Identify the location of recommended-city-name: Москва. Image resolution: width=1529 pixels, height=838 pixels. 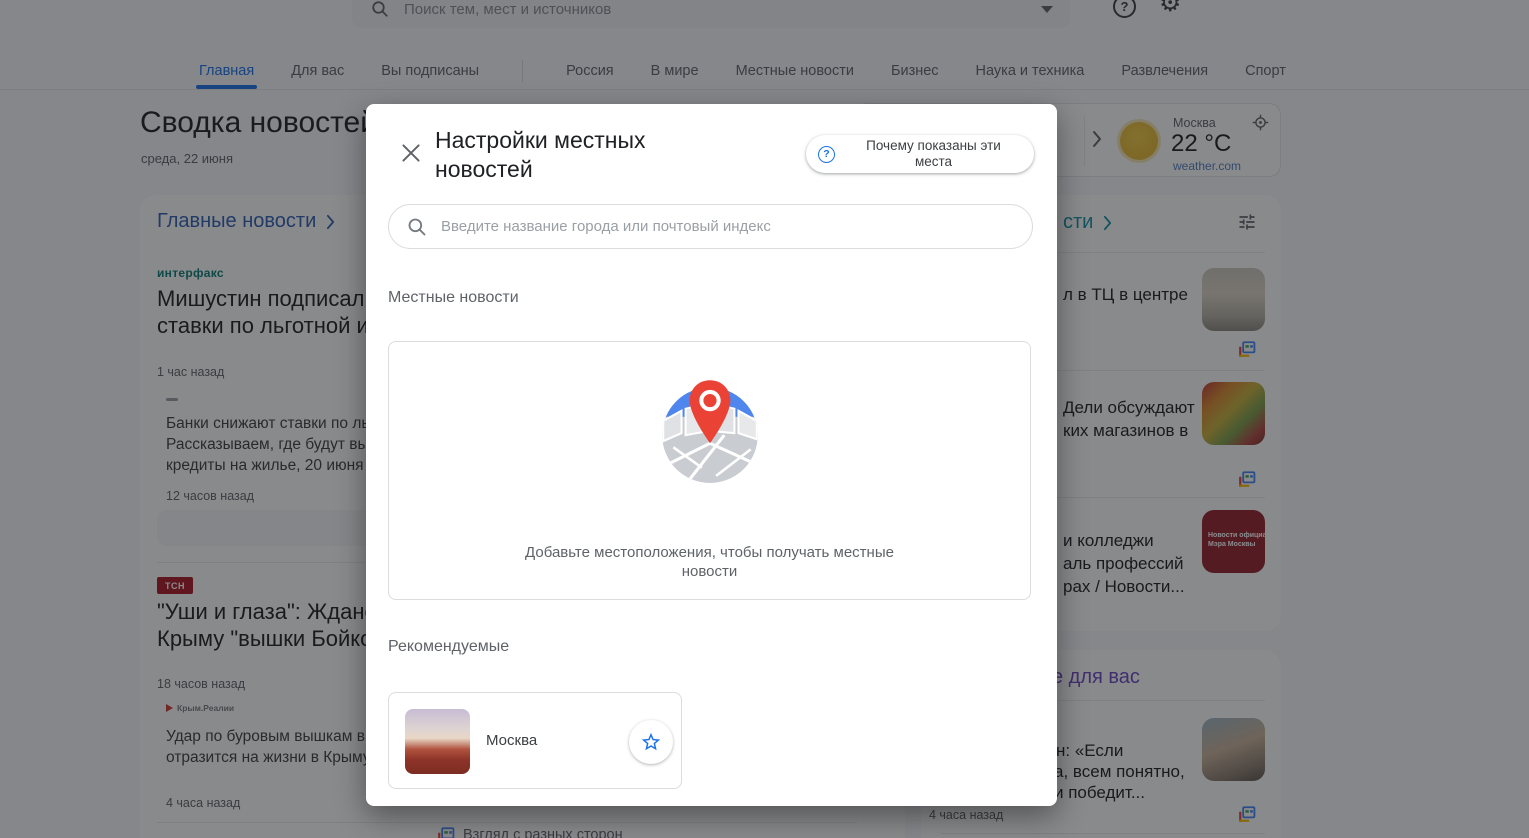
(512, 740).